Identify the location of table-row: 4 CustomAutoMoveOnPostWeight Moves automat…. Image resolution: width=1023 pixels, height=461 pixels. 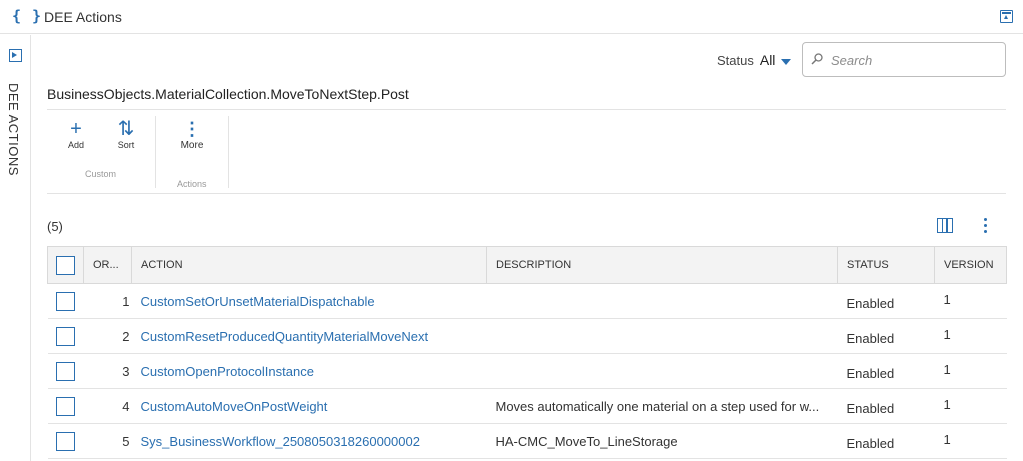
(527, 406).